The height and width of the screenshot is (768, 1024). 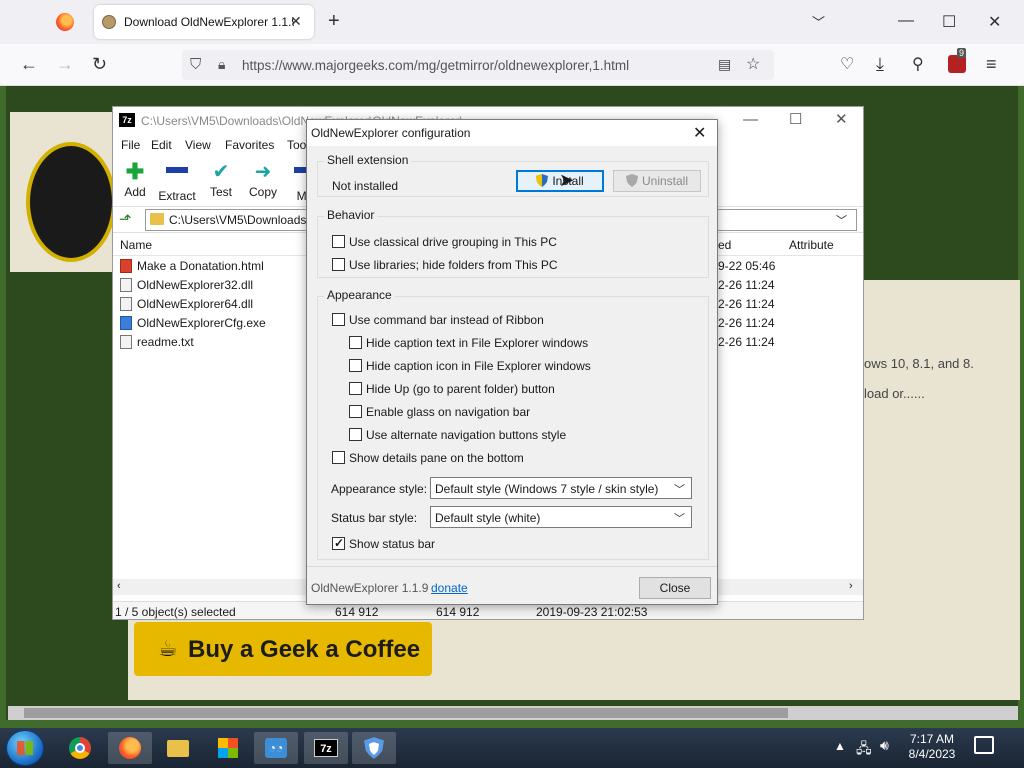 What do you see at coordinates (392, 544) in the screenshot?
I see `checkbox-label: Show status bar` at bounding box center [392, 544].